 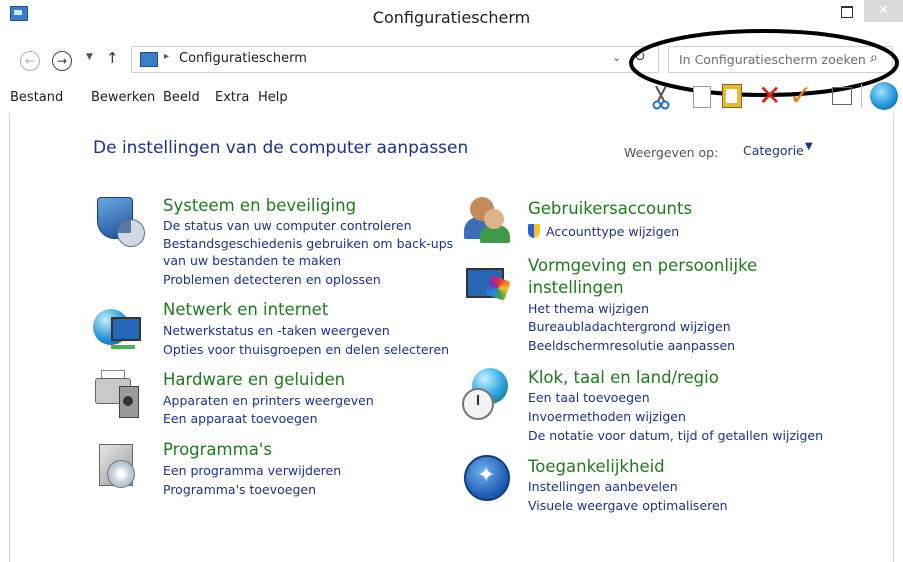 What do you see at coordinates (254, 379) in the screenshot?
I see `category-hardware: Hardware en geluiden` at bounding box center [254, 379].